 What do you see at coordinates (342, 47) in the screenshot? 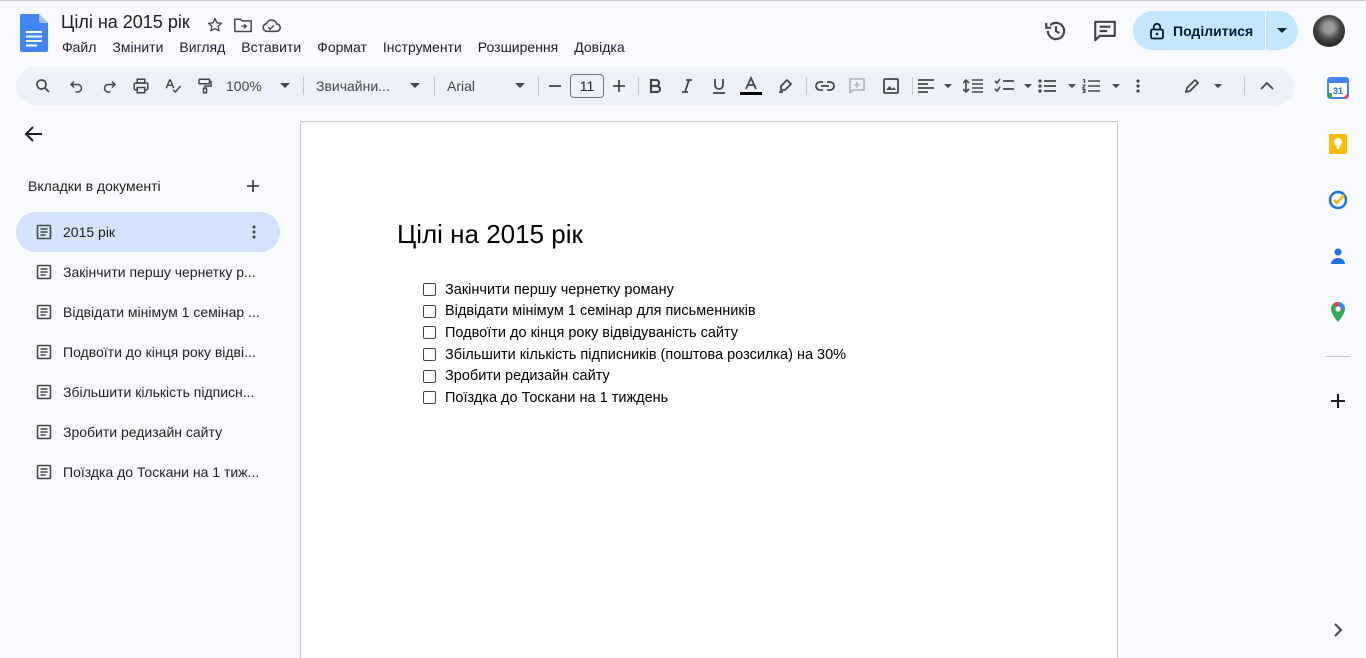
I see `menu-format: Формат` at bounding box center [342, 47].